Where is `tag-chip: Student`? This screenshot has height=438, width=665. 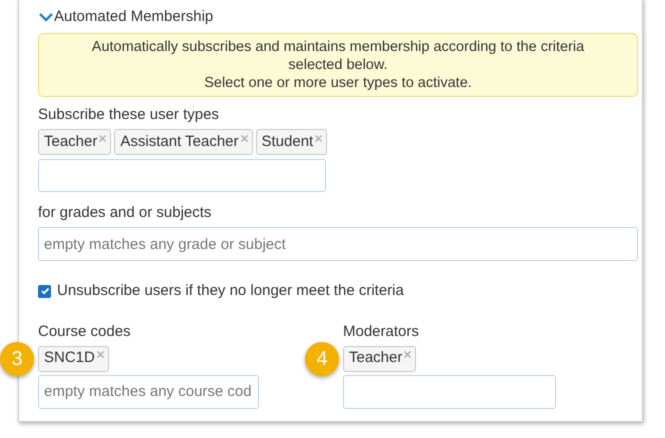
tag-chip: Student is located at coordinates (292, 142).